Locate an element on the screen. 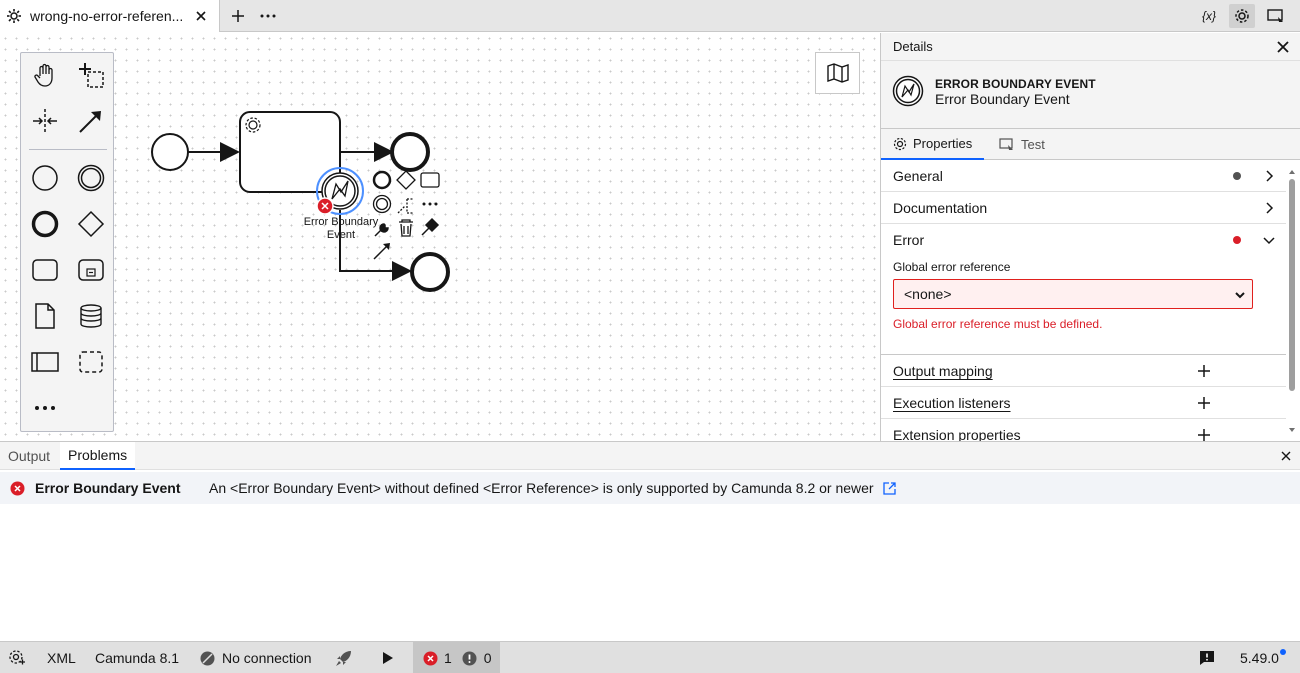 Image resolution: width=1300 pixels, height=673 pixels. close-panel-icon is located at coordinates (1286, 456).